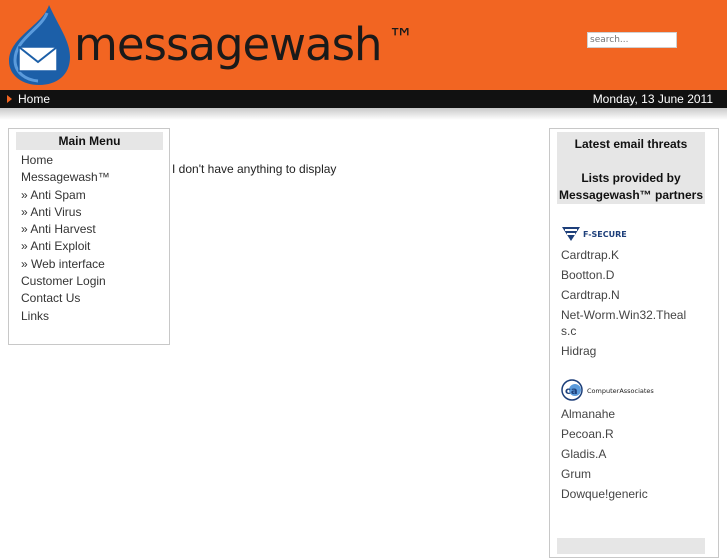 This screenshot has height=558, width=727. I want to click on threat-link: Hidrag, so click(578, 351).